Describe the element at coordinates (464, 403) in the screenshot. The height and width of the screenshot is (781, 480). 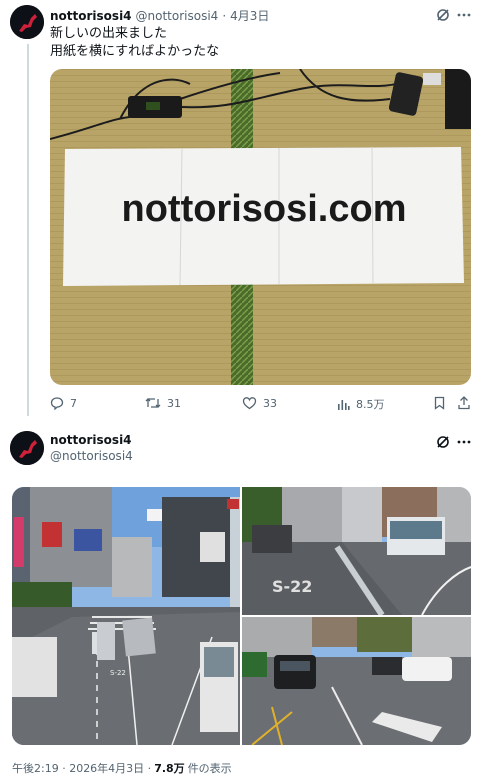
I see `share-icon` at that location.